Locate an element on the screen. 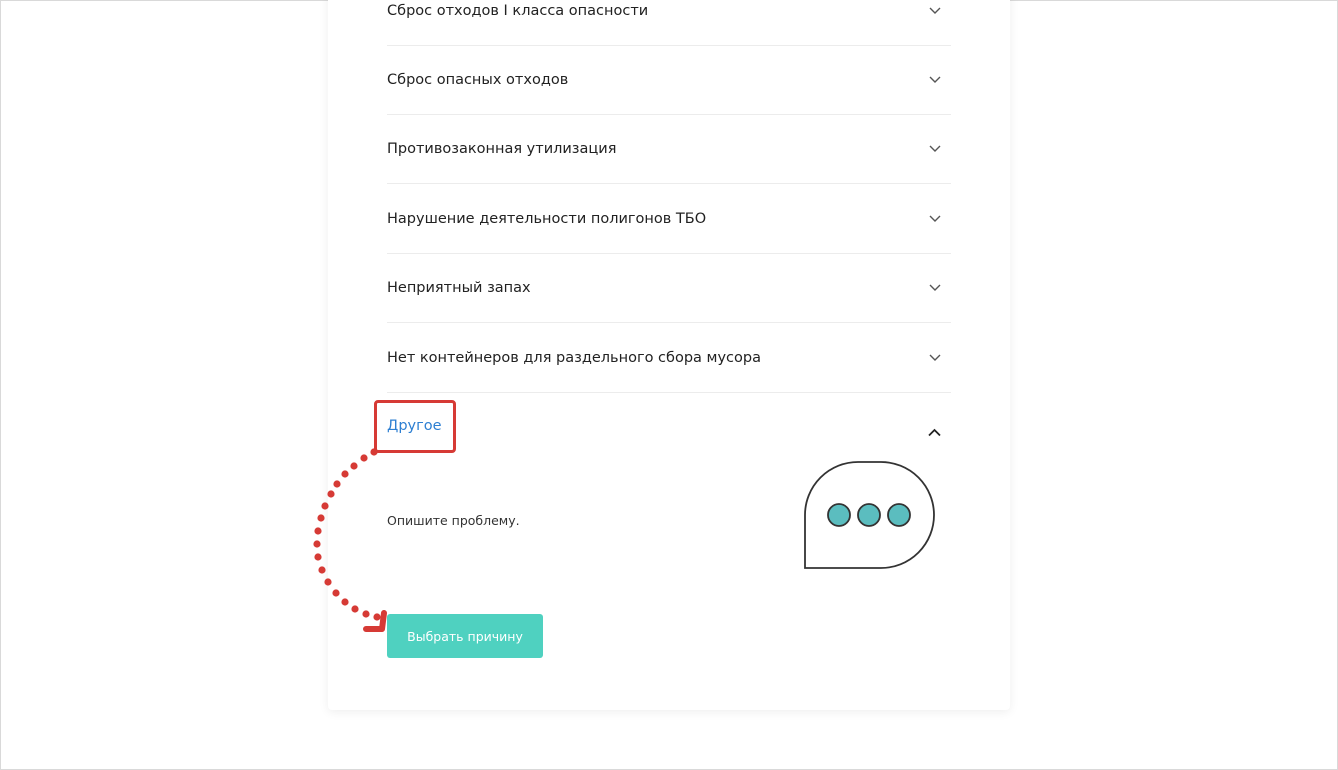  accordion-item-label: Неприятный запах is located at coordinates (459, 287).